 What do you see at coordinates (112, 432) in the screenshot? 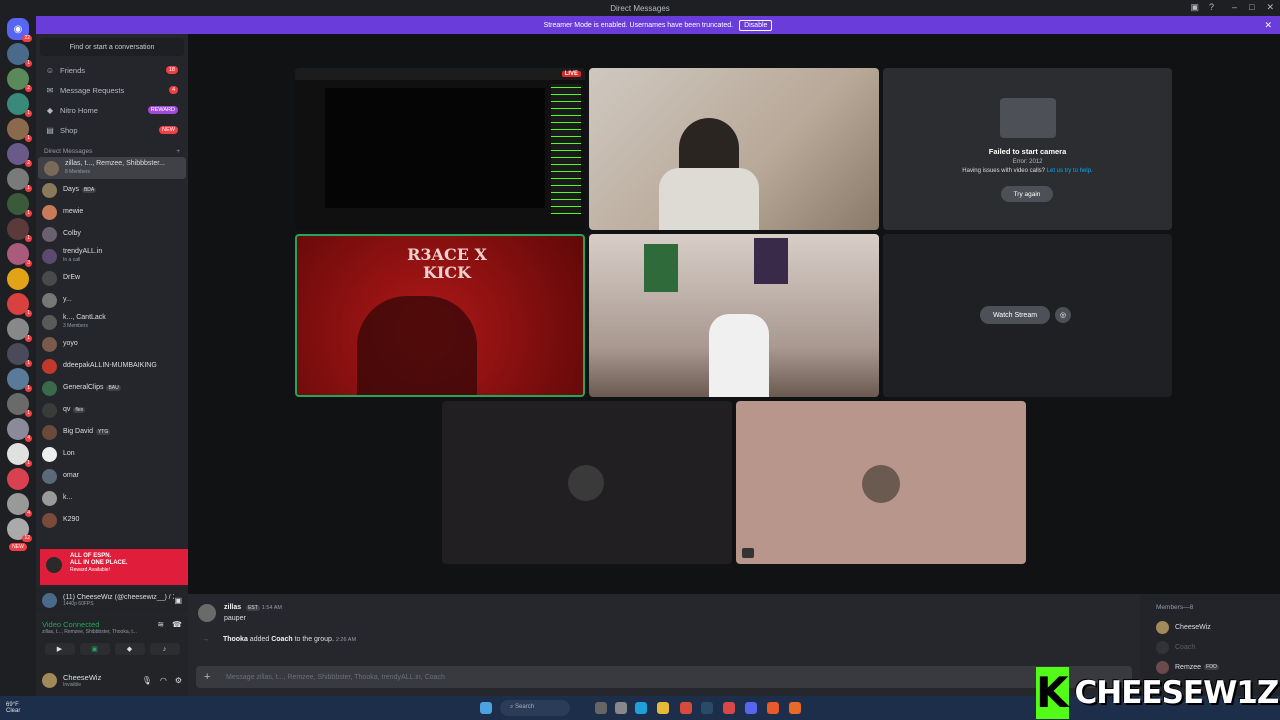
I see `dm-item: Big David YTG` at bounding box center [112, 432].